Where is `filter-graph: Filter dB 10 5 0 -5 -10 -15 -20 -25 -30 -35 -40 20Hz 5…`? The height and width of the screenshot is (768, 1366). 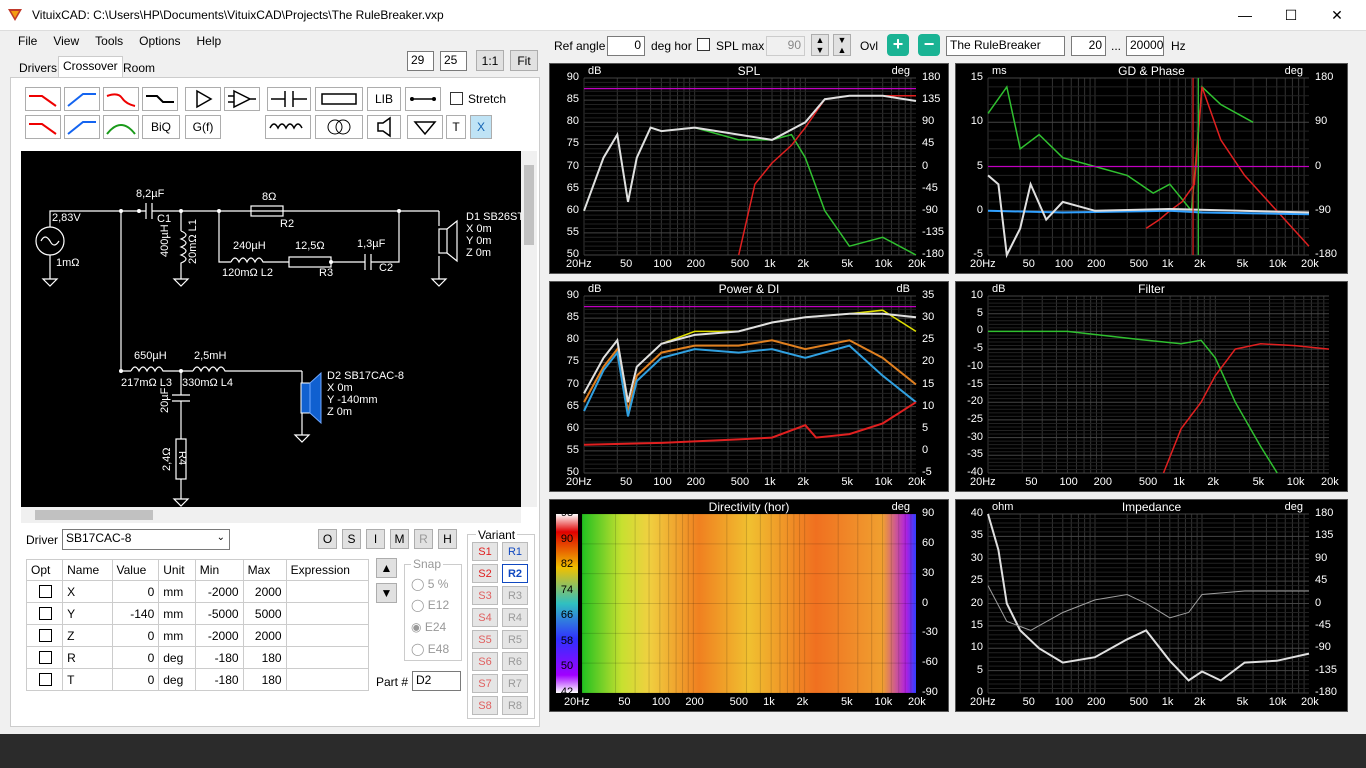 filter-graph: Filter dB 10 5 0 -5 -10 -15 -20 -25 -30 -35 -40 20Hz 5… is located at coordinates (1151, 386).